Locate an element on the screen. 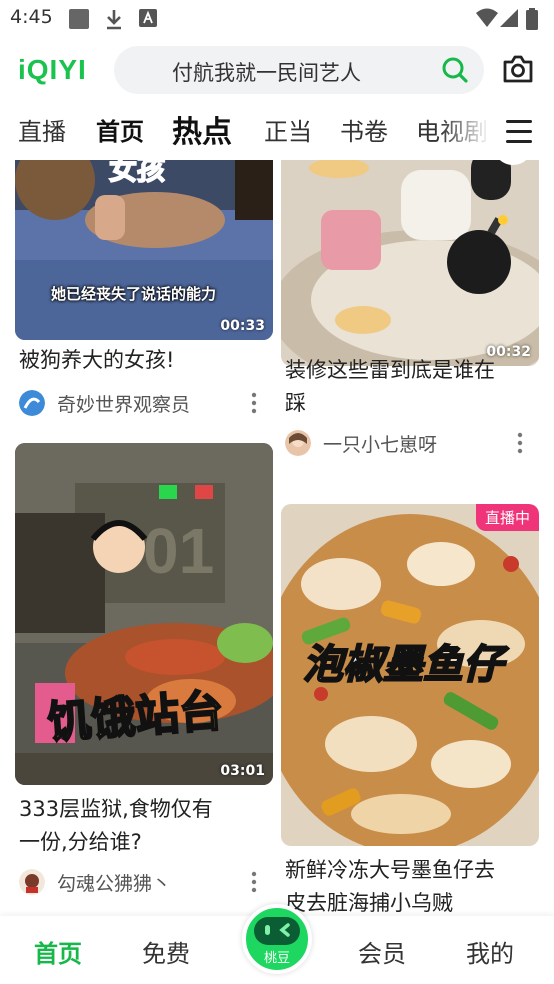 The image size is (554, 984). tab-live: 直播 is located at coordinates (42, 129).